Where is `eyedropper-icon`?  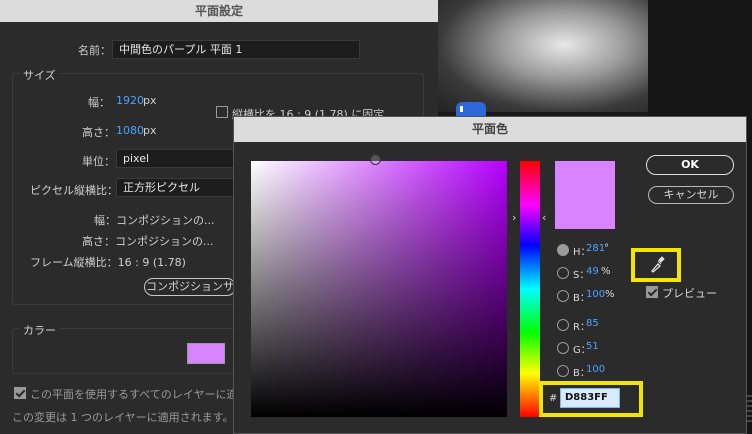 eyedropper-icon is located at coordinates (657, 264).